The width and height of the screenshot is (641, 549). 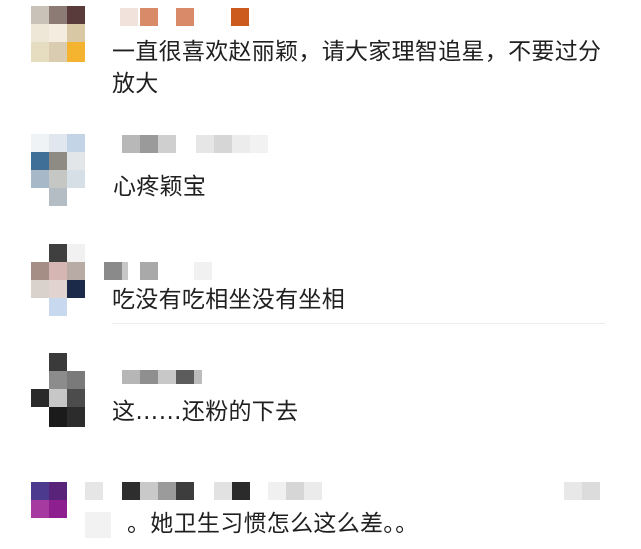 I want to click on comment-text: 。她卫生习惯怎么这么差。。, so click(x=273, y=524).